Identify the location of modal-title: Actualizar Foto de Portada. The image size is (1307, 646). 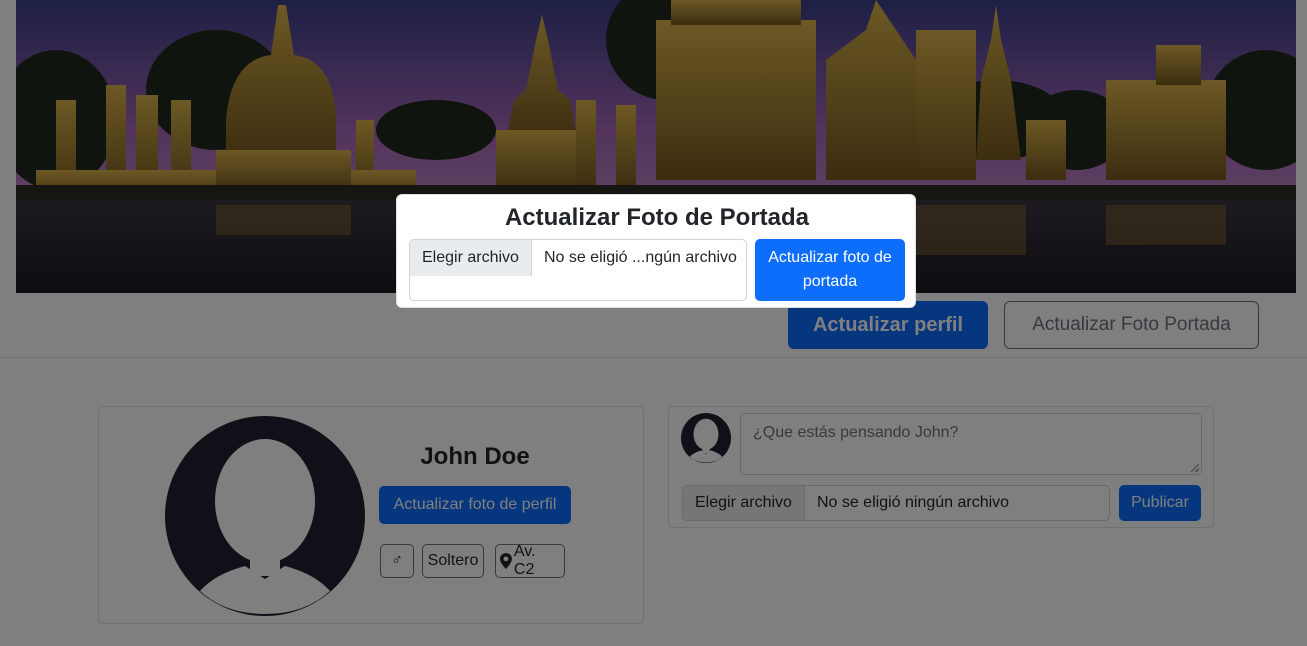
(657, 217).